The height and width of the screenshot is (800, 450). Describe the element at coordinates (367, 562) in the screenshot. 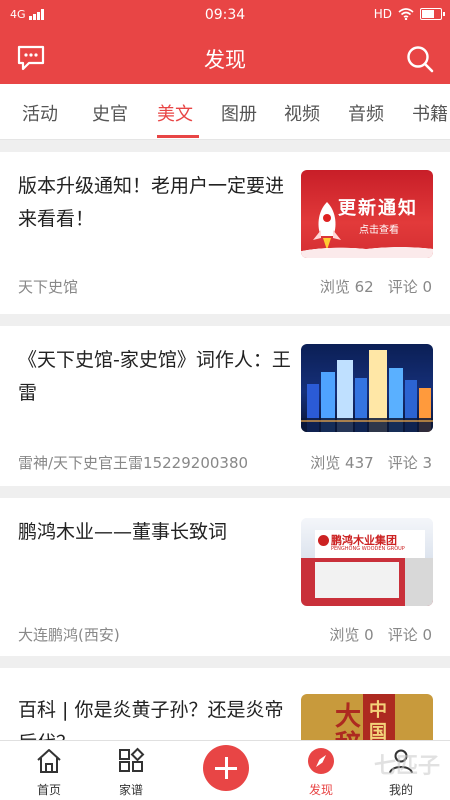

I see `article-thumbnail: 鹏鸿木业集团 PENGHONG WOODEN GROUP` at that location.